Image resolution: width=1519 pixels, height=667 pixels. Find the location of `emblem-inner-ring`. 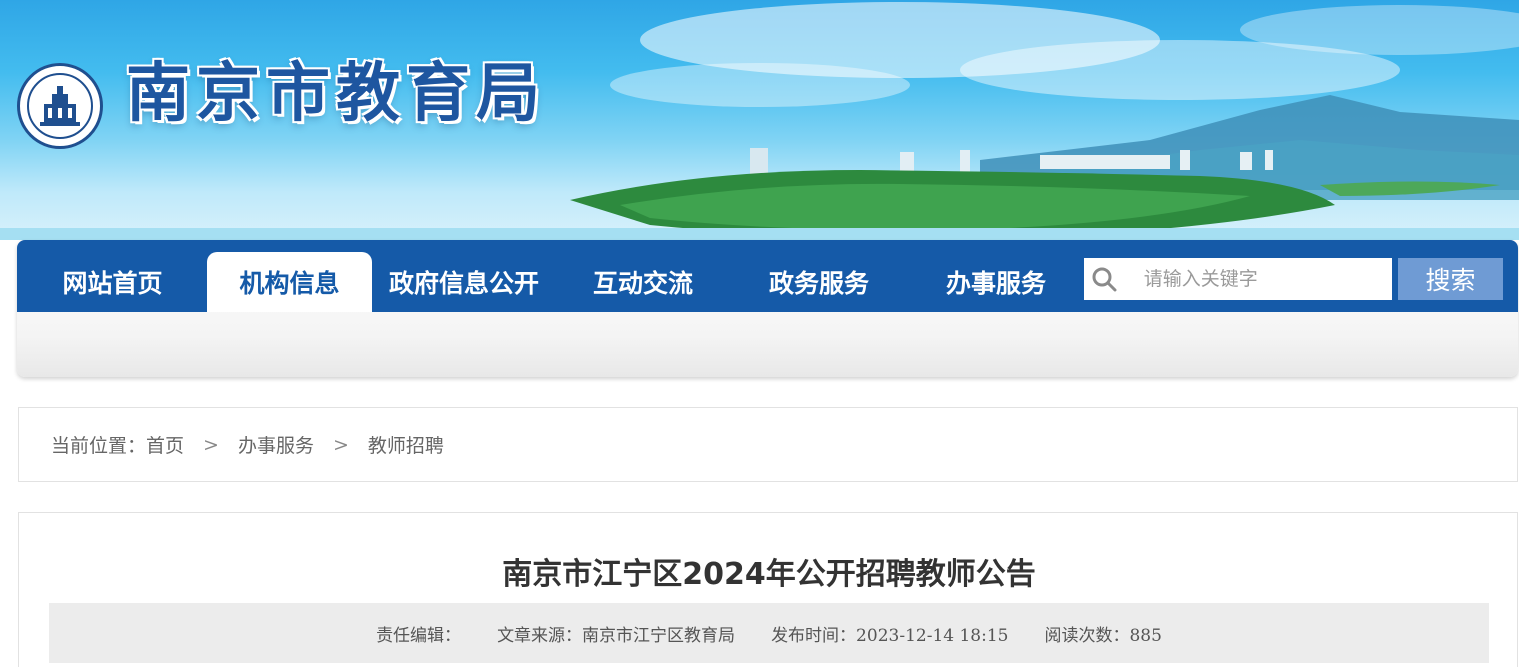

emblem-inner-ring is located at coordinates (60, 106).